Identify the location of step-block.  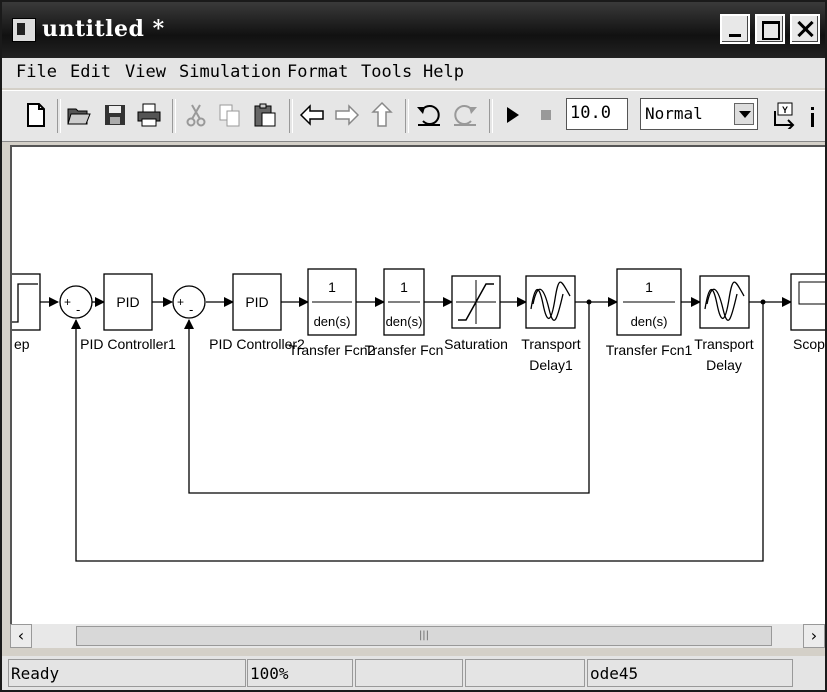
(26, 302).